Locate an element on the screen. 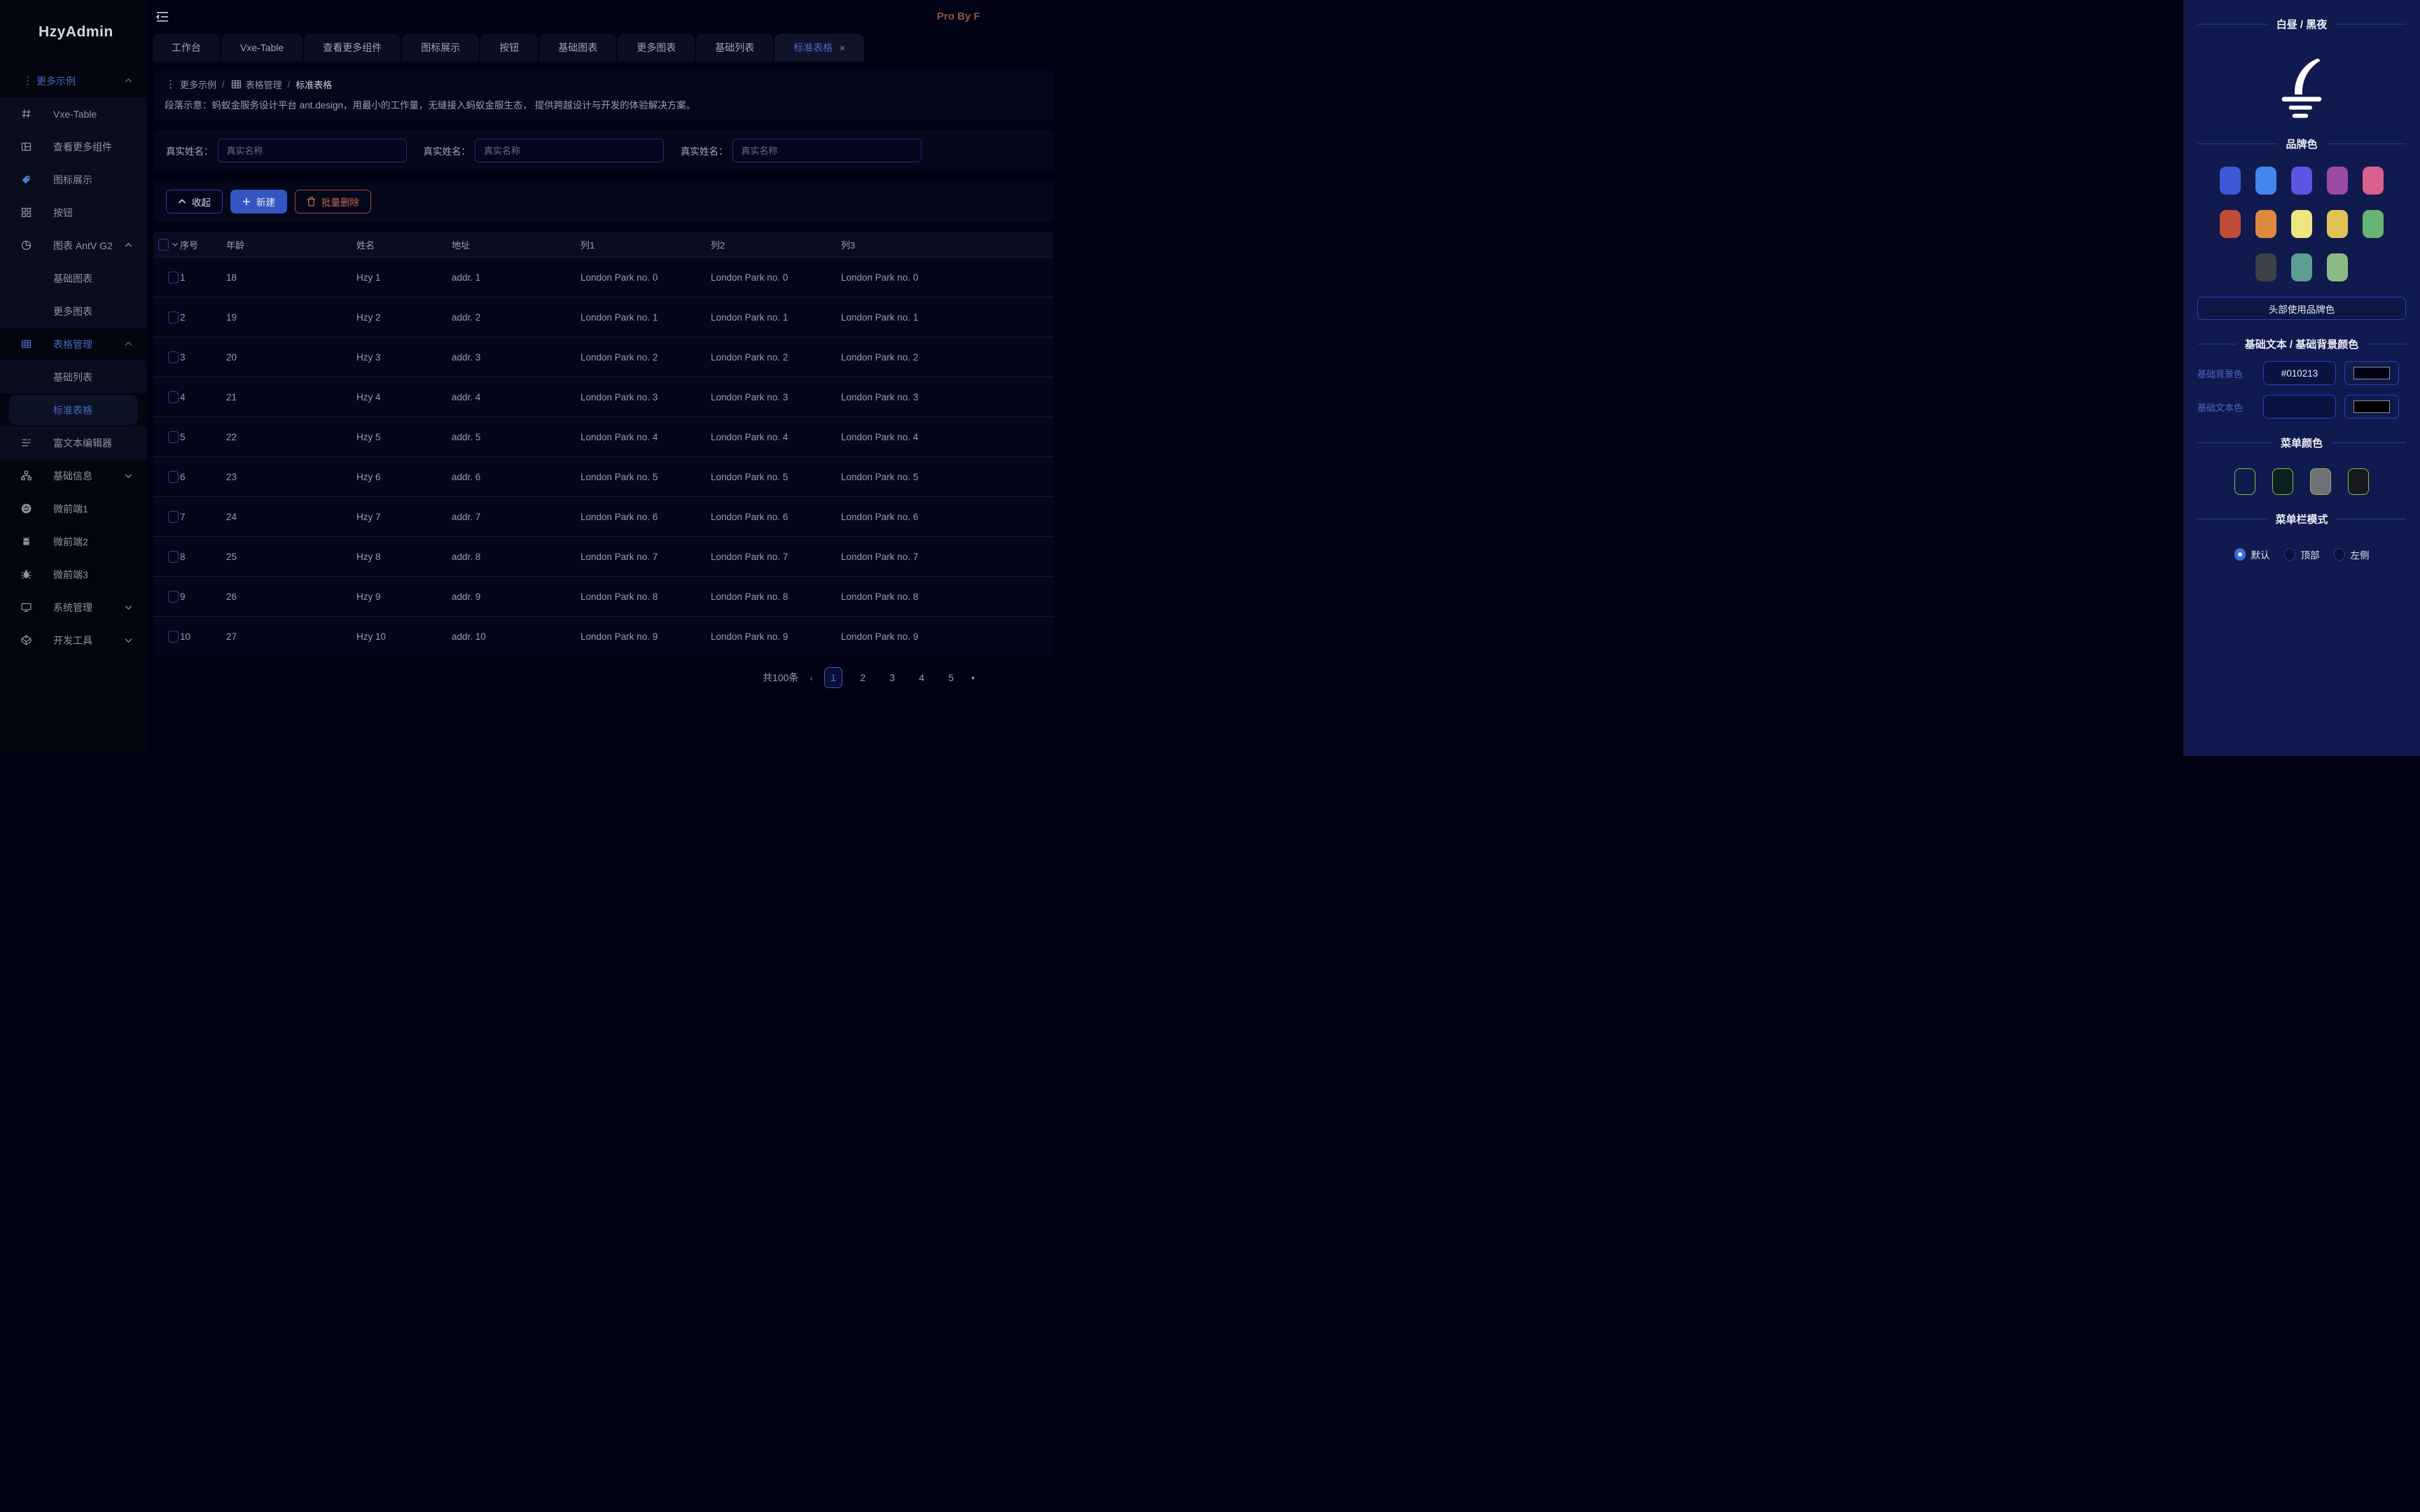 The width and height of the screenshot is (2420, 1512). sidebar-item-开发工具: 开发工具 is located at coordinates (73, 640).